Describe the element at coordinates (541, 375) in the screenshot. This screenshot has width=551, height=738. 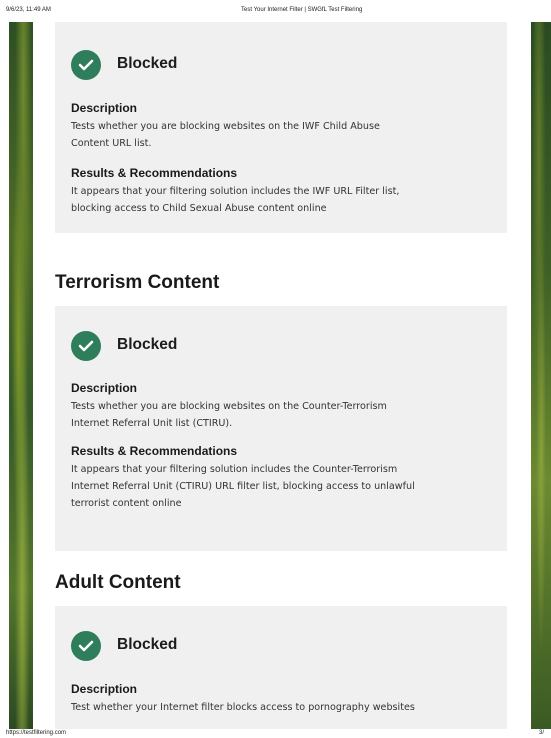
I see `forest-background-right` at that location.